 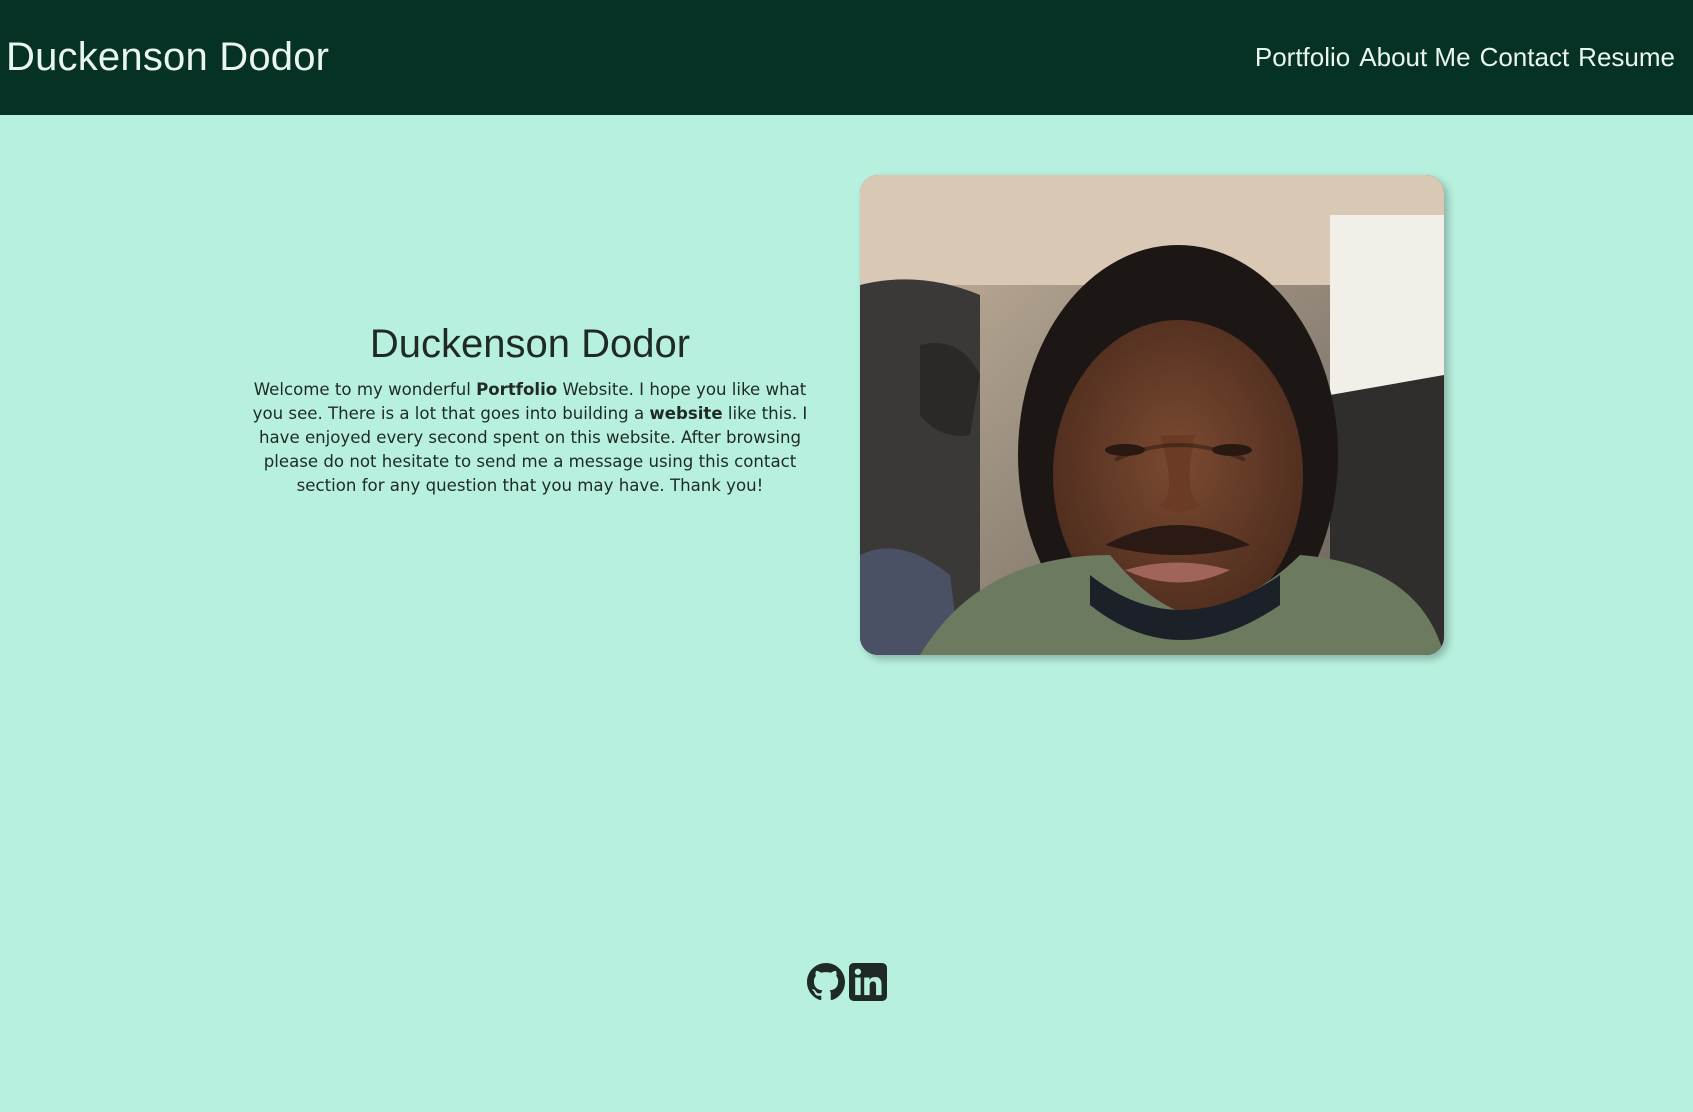 What do you see at coordinates (847, 982) in the screenshot?
I see `social-links` at bounding box center [847, 982].